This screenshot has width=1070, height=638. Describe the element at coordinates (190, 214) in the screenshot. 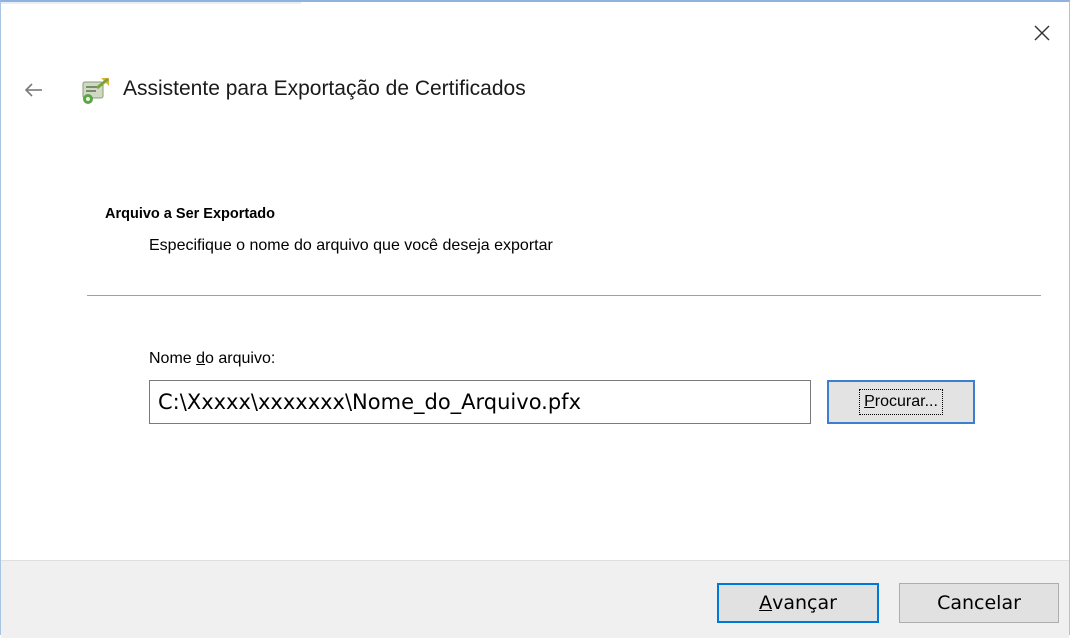

I see `section-heading: Arquivo a Ser Exportado` at that location.